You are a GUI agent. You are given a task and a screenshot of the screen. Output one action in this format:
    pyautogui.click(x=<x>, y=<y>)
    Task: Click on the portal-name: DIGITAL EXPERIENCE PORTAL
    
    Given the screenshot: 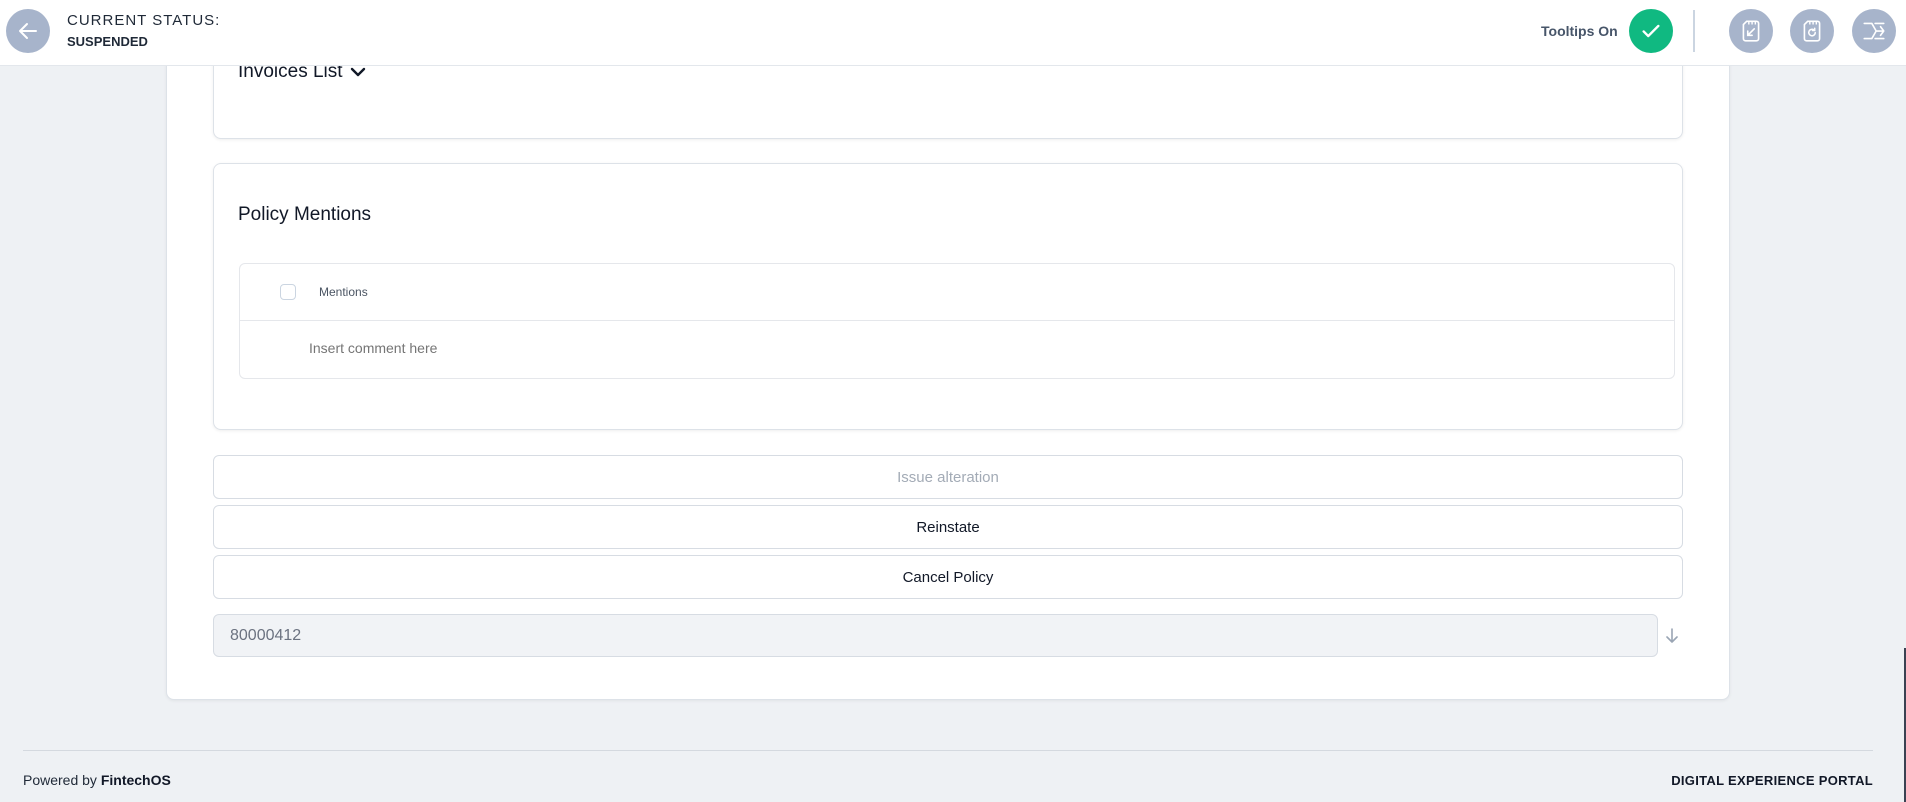 What is the action you would take?
    pyautogui.click(x=1772, y=780)
    